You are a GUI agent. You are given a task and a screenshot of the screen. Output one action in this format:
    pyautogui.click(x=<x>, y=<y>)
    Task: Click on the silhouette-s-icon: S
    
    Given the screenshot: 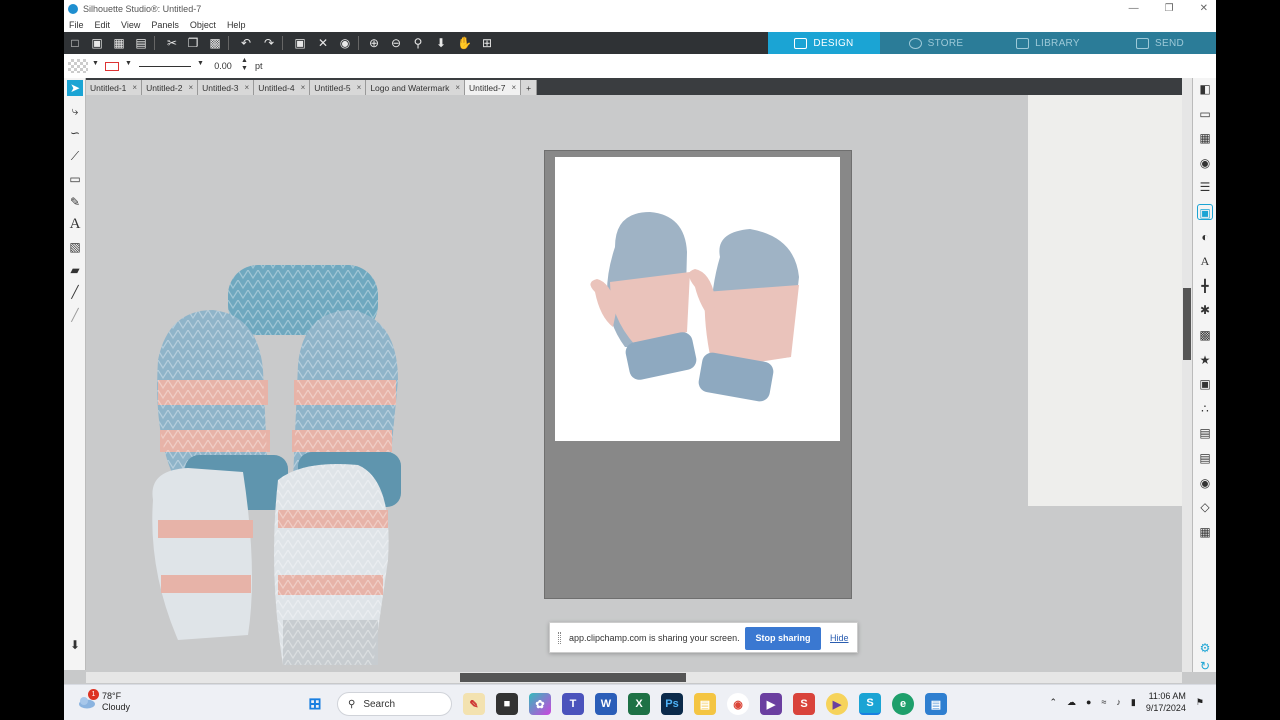 What is the action you would take?
    pyautogui.click(x=804, y=704)
    